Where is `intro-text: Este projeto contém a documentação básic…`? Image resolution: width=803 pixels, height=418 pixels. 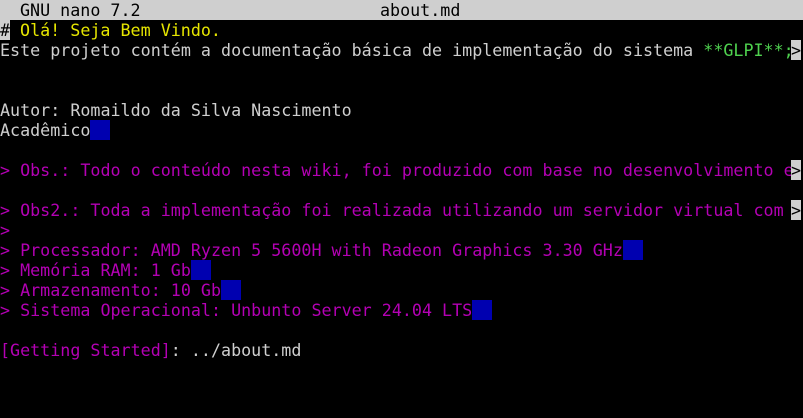 intro-text: Este projeto contém a documentação básic… is located at coordinates (352, 50).